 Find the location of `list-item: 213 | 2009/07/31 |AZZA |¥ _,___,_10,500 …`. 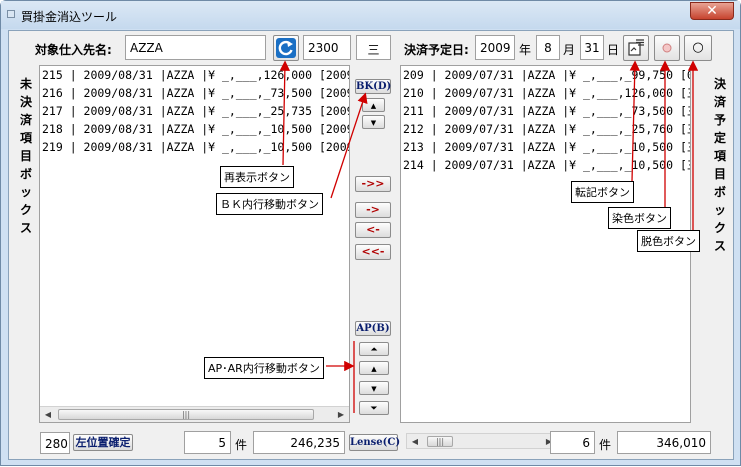

list-item: 213 | 2009/07/31 |AZZA |¥ _,___,_10,500 … is located at coordinates (545, 147).